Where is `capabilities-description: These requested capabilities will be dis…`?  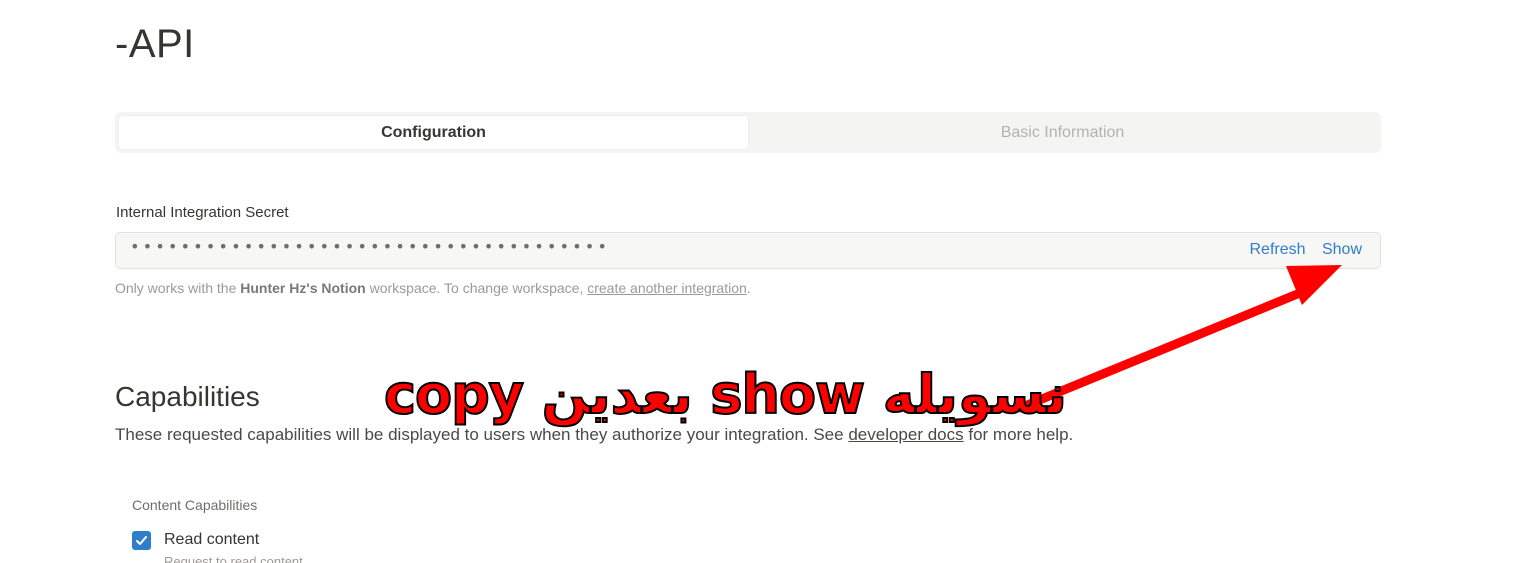 capabilities-description: These requested capabilities will be dis… is located at coordinates (594, 435).